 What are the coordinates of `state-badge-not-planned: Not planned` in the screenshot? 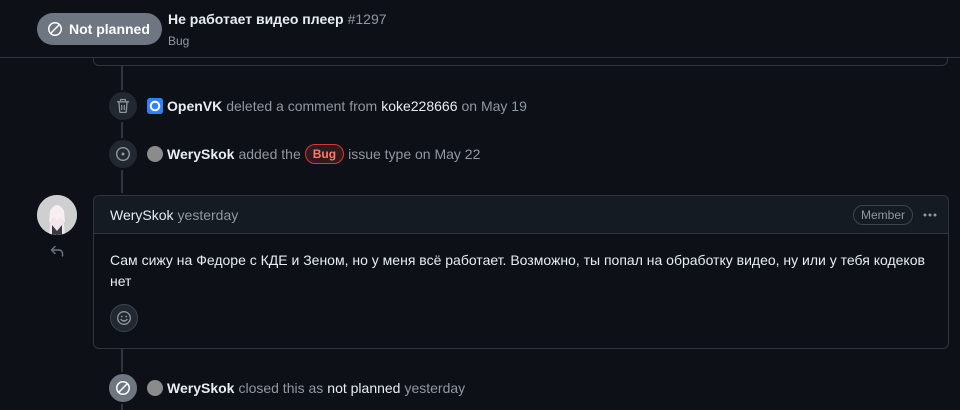 It's located at (99, 29).